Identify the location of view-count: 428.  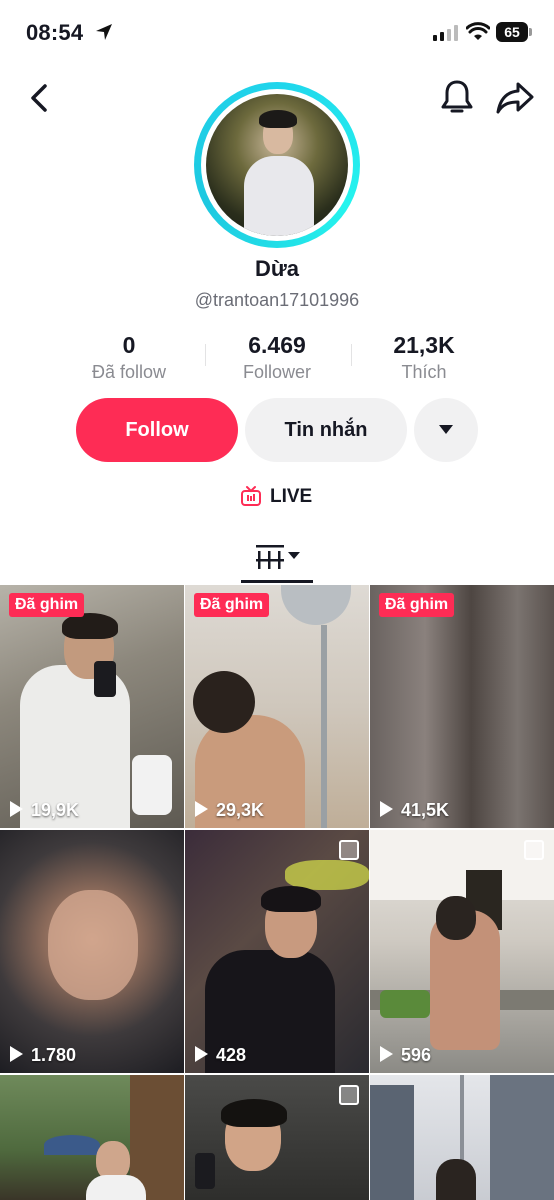
(220, 1056).